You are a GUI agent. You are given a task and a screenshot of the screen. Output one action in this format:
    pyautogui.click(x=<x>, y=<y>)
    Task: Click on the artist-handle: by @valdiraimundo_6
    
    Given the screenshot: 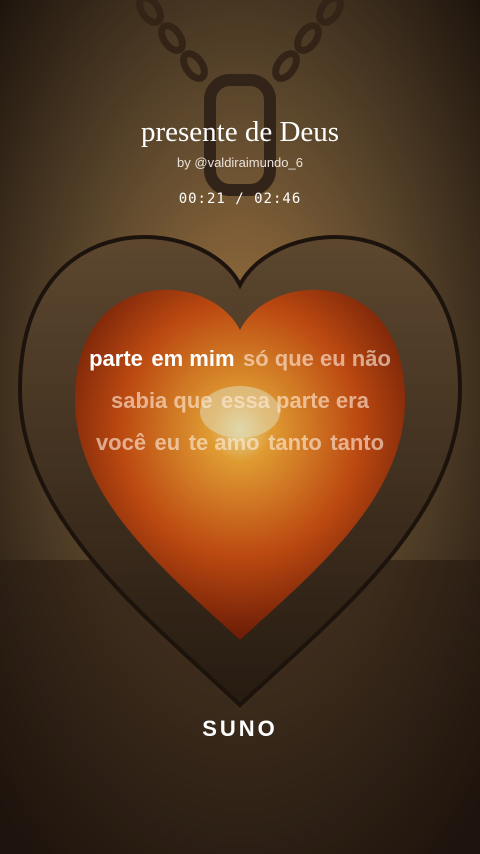 What is the action you would take?
    pyautogui.click(x=240, y=162)
    